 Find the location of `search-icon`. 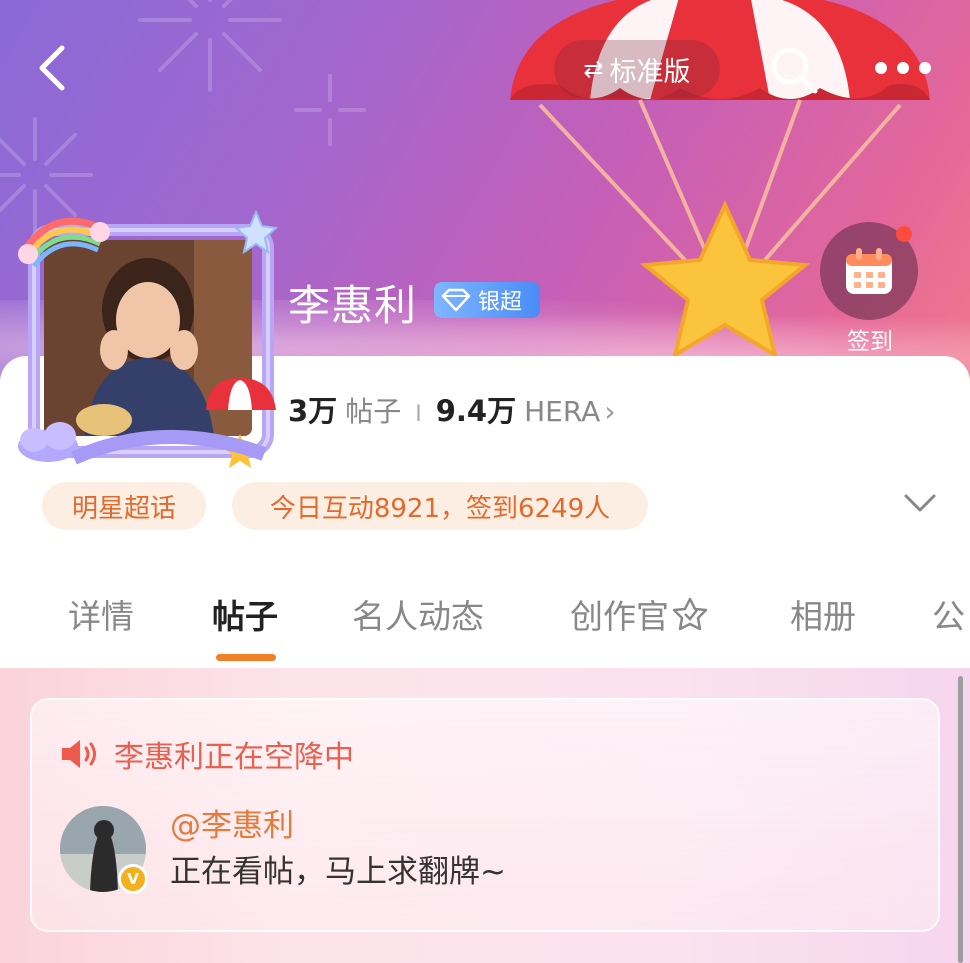

search-icon is located at coordinates (794, 70).